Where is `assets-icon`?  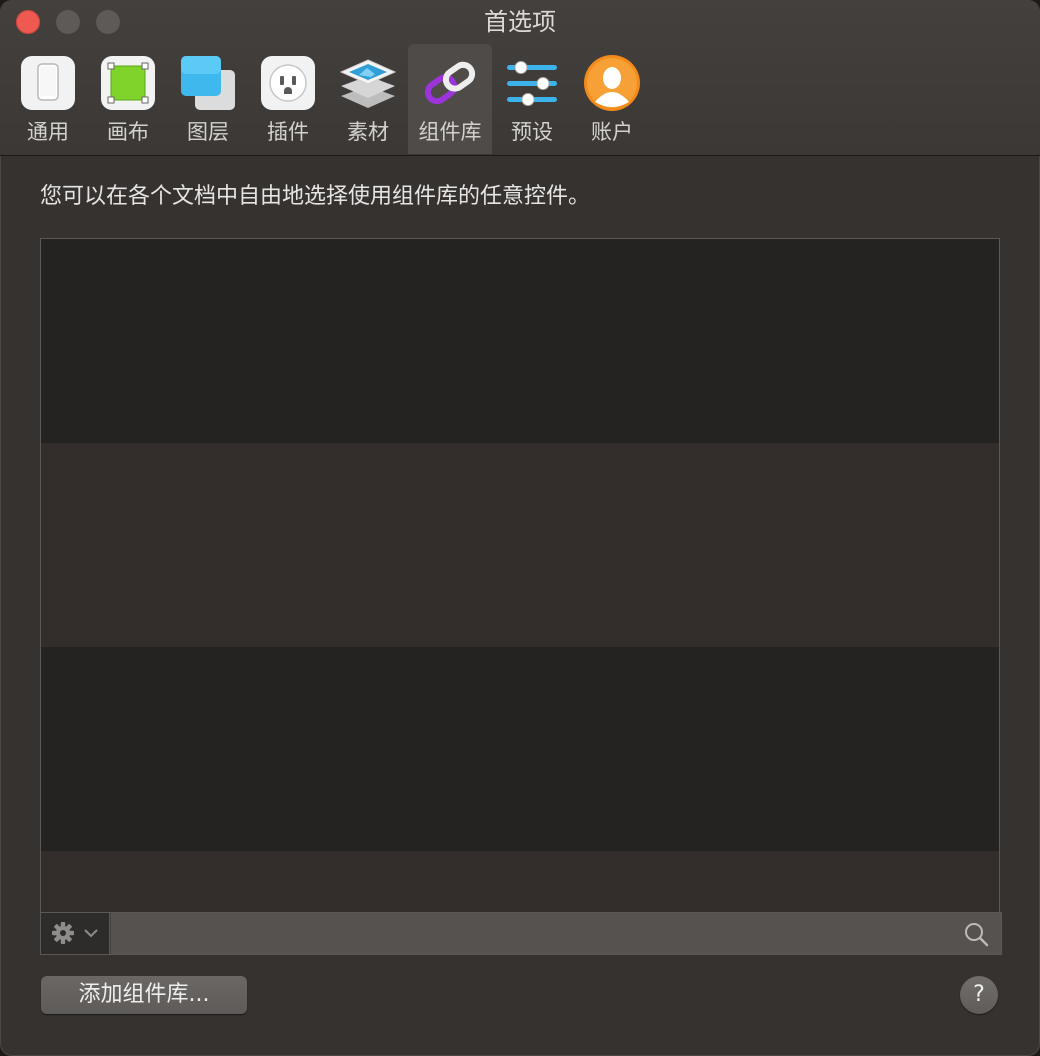 assets-icon is located at coordinates (368, 83).